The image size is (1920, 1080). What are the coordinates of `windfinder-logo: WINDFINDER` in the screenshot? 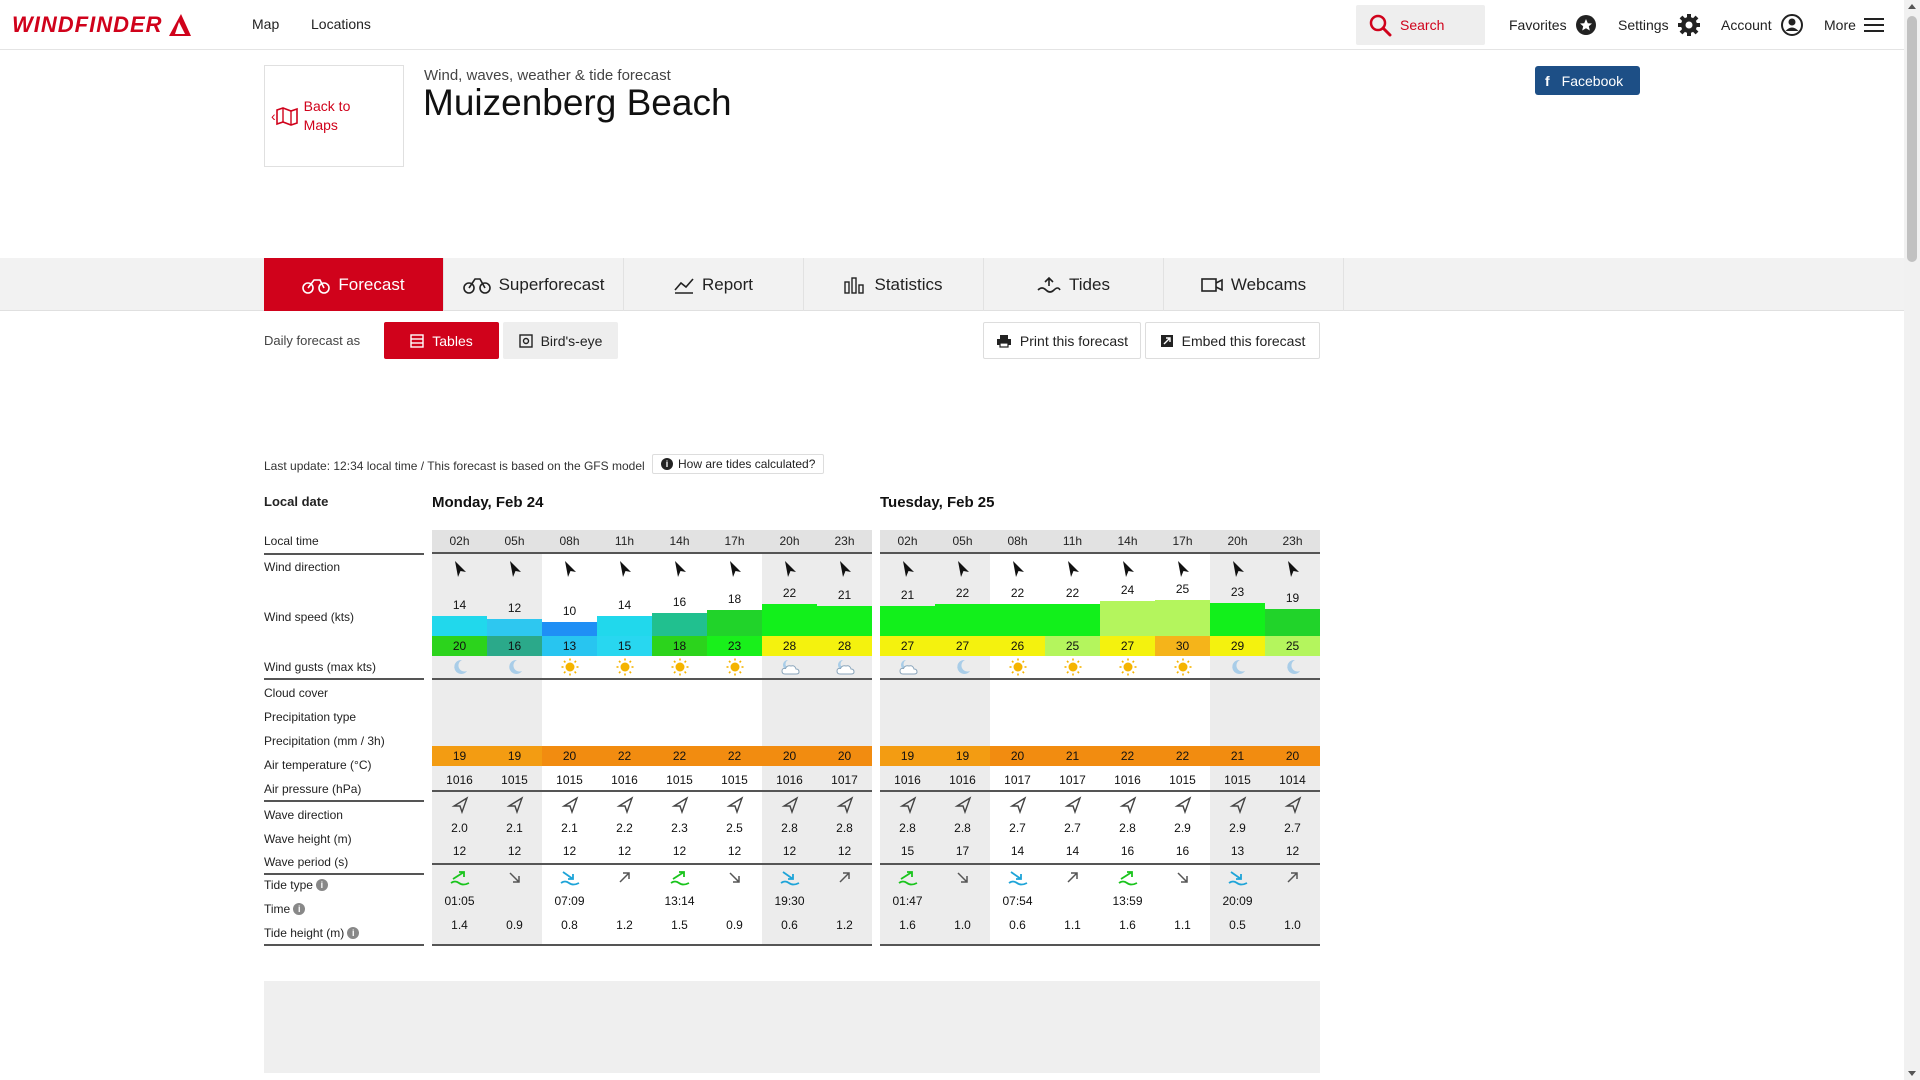 It's located at (102, 25).